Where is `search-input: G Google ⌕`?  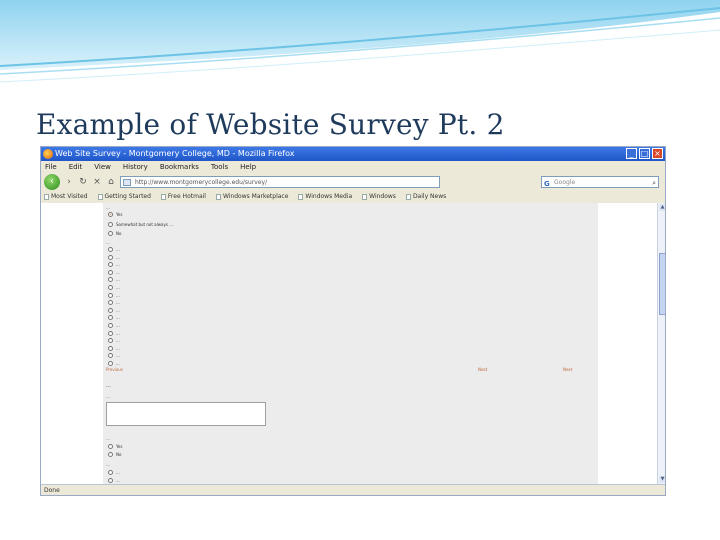
search-input: G Google ⌕ is located at coordinates (600, 182).